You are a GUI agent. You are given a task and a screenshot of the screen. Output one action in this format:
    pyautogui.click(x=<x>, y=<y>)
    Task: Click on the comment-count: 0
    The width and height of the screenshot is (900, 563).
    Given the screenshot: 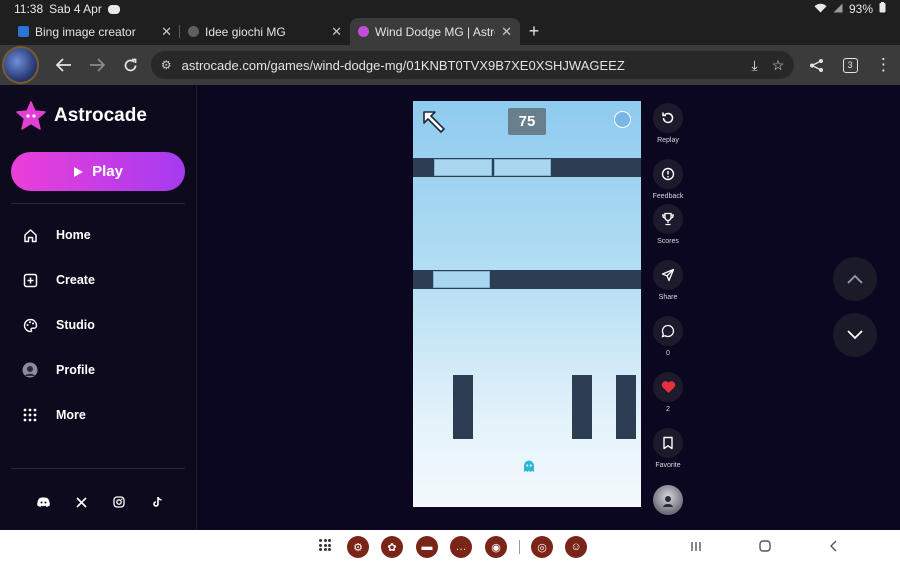 What is the action you would take?
    pyautogui.click(x=668, y=353)
    